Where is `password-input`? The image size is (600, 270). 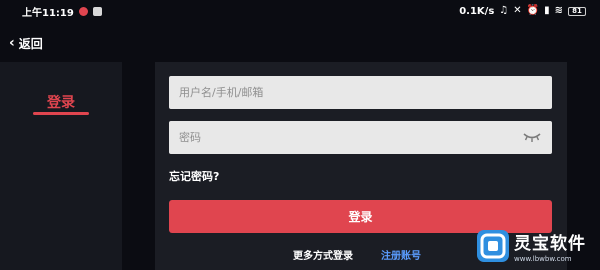 password-input is located at coordinates (339, 137).